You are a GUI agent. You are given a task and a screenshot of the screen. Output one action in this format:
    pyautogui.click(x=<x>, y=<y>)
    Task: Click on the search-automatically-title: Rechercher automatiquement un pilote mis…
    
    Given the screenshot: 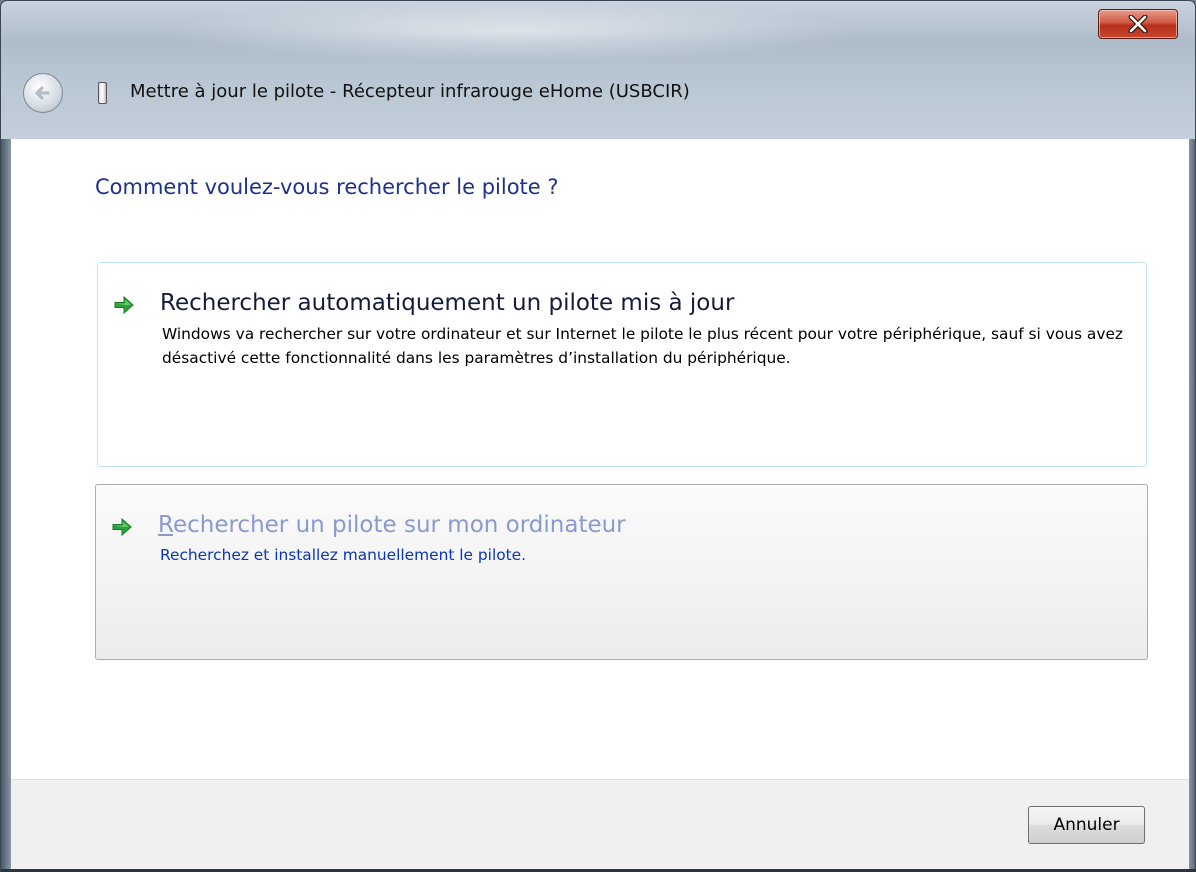 What is the action you would take?
    pyautogui.click(x=447, y=303)
    